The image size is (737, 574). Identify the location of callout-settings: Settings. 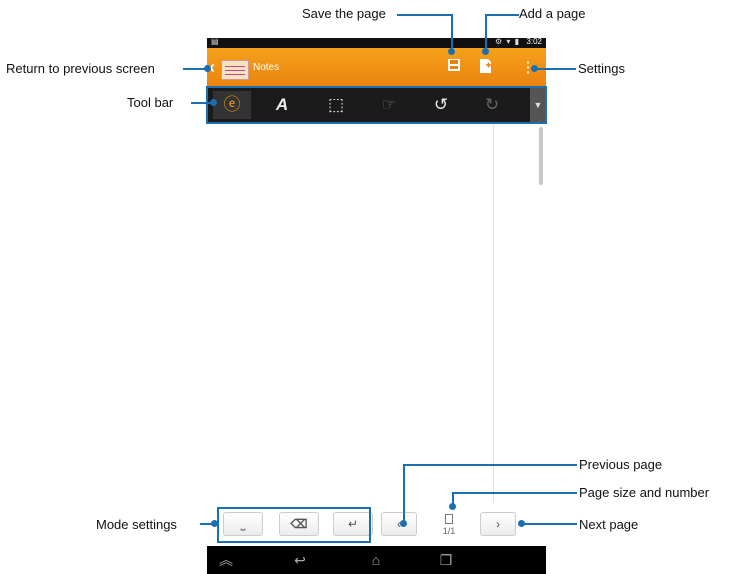
(601, 68).